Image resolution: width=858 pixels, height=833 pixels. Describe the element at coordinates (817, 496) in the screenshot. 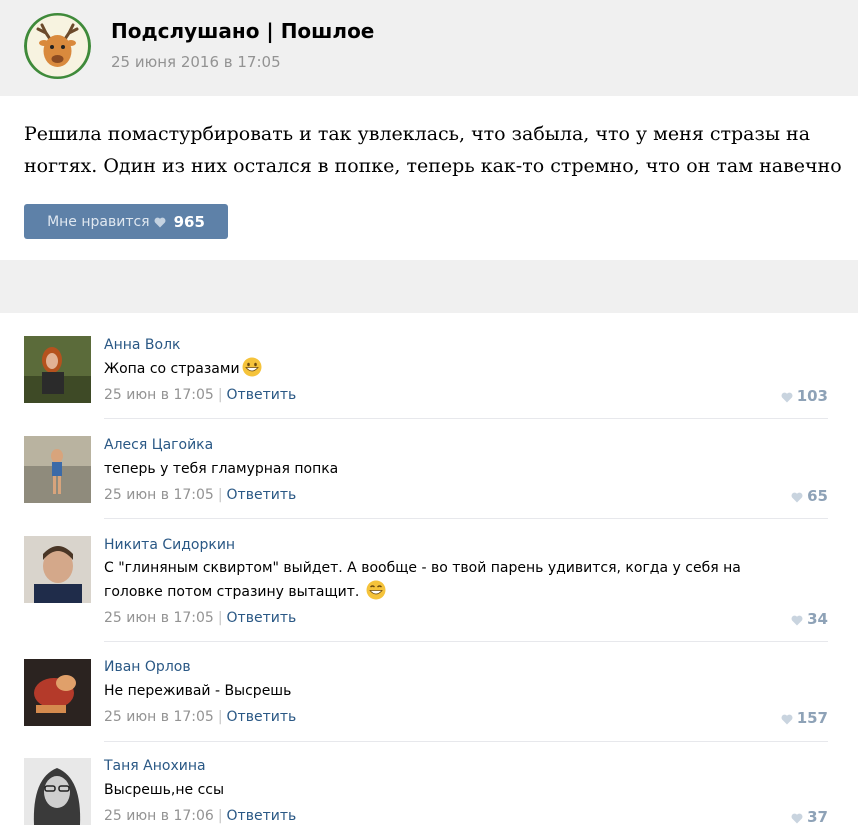

I see `comment-like-count: 65` at that location.